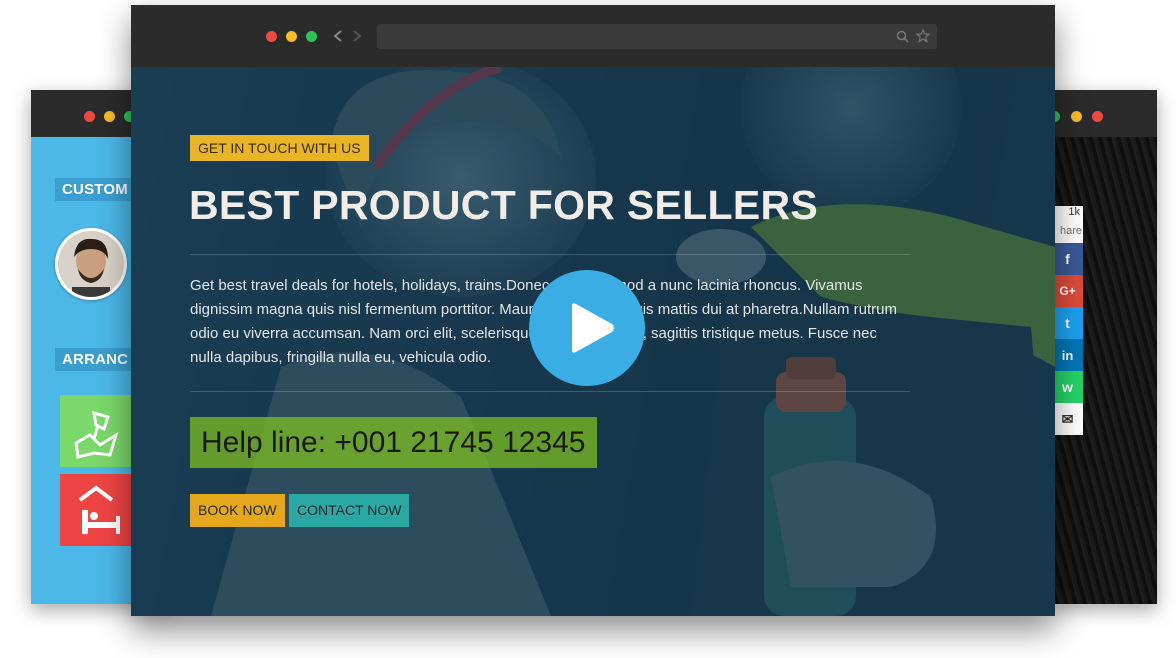 This screenshot has width=1176, height=658. I want to click on helpline-banner: Help line: +001 21745 12345, so click(393, 442).